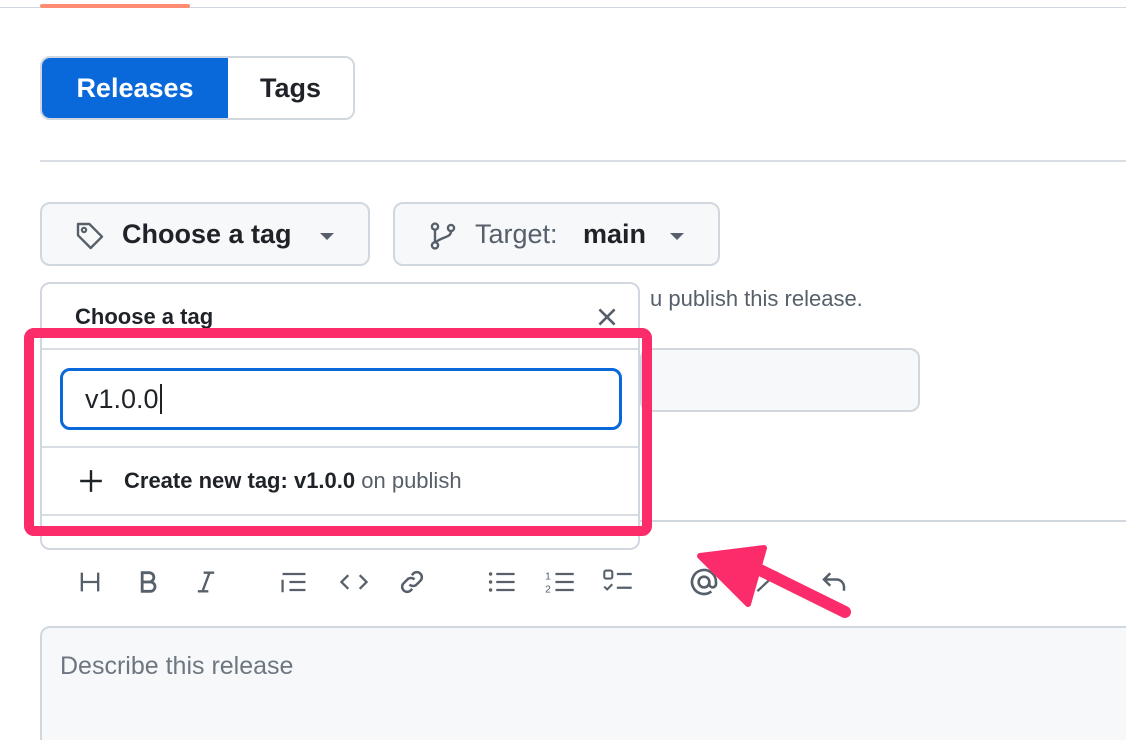  I want to click on target-branch-value: main, so click(615, 234).